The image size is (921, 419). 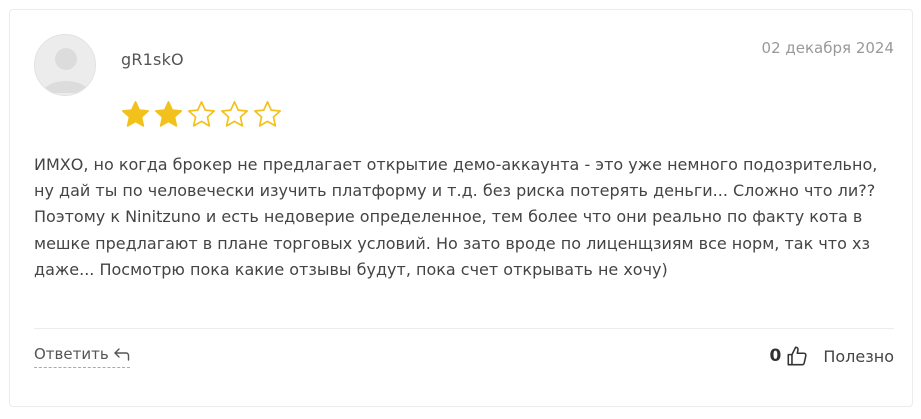 I want to click on helpful-section: 0 Полезно, so click(x=832, y=356).